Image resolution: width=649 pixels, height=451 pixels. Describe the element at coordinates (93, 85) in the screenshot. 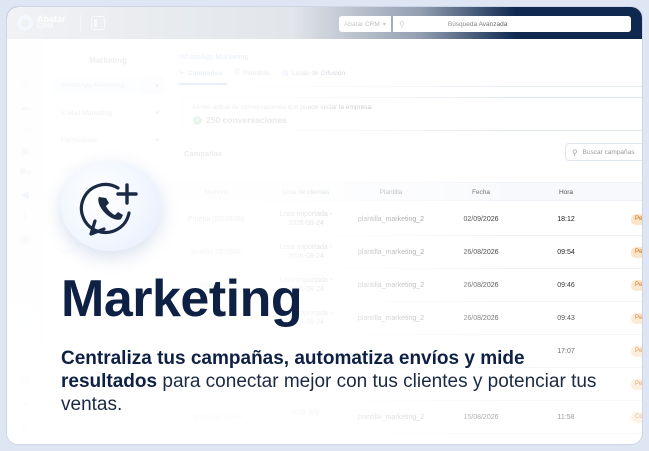

I see `submenu-item-label: WhatsApp Marketing` at that location.